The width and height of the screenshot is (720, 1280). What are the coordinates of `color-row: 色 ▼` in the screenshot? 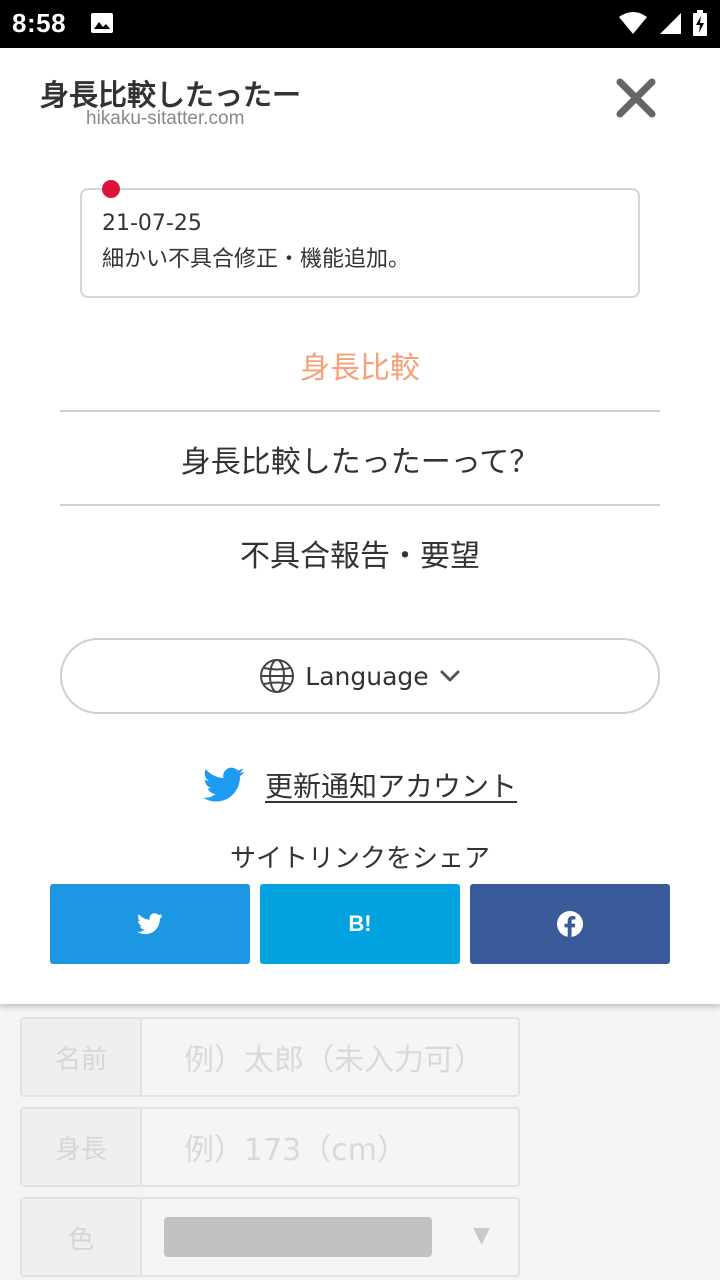 It's located at (270, 1237).